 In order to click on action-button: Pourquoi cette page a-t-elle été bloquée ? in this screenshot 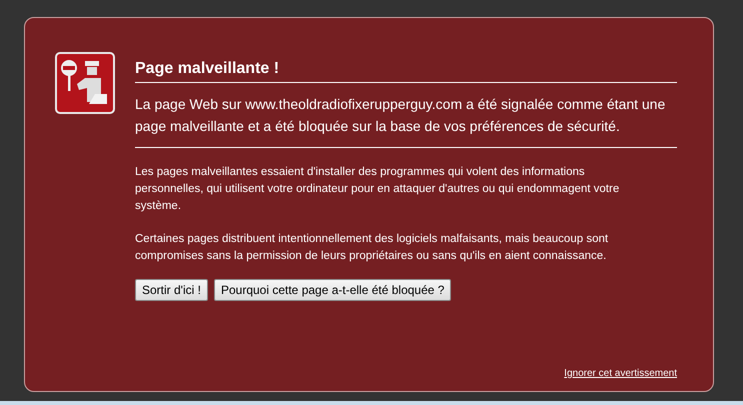, I will do `click(333, 290)`.